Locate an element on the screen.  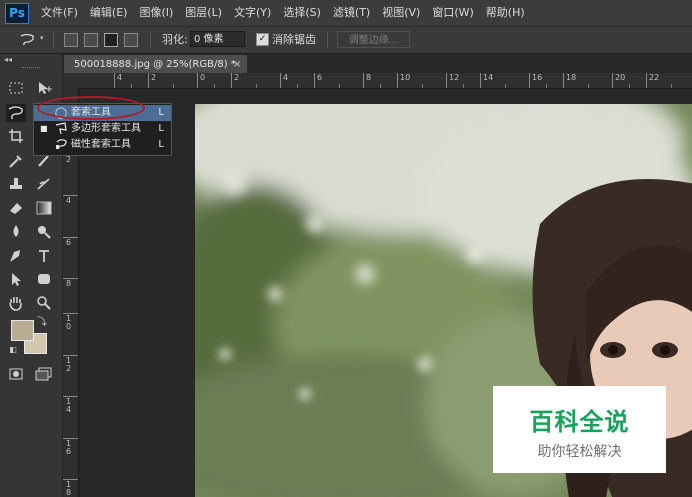
menu-help: 帮助(H) is located at coordinates (505, 13).